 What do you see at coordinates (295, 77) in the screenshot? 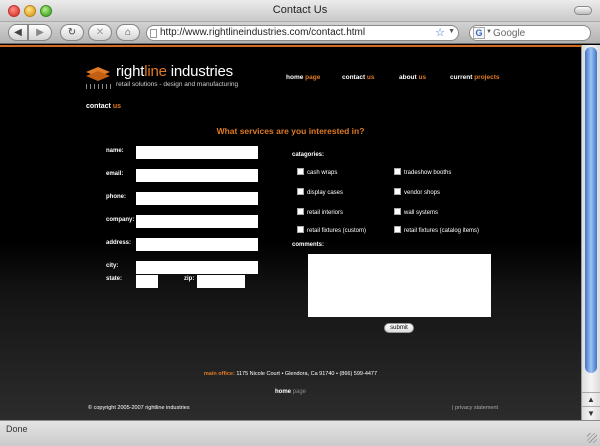
I see `nav-label-main: home` at bounding box center [295, 77].